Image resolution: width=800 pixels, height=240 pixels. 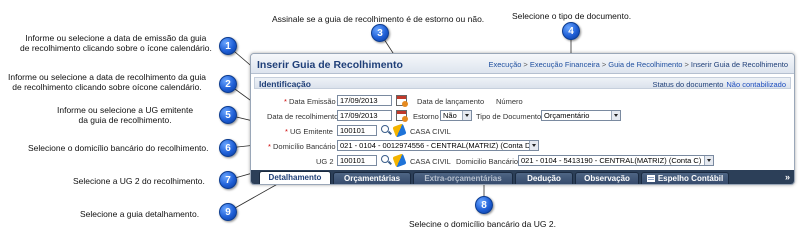 I want to click on domicilio-bancario-label-text: Domicílio Bancário, so click(x=304, y=146).